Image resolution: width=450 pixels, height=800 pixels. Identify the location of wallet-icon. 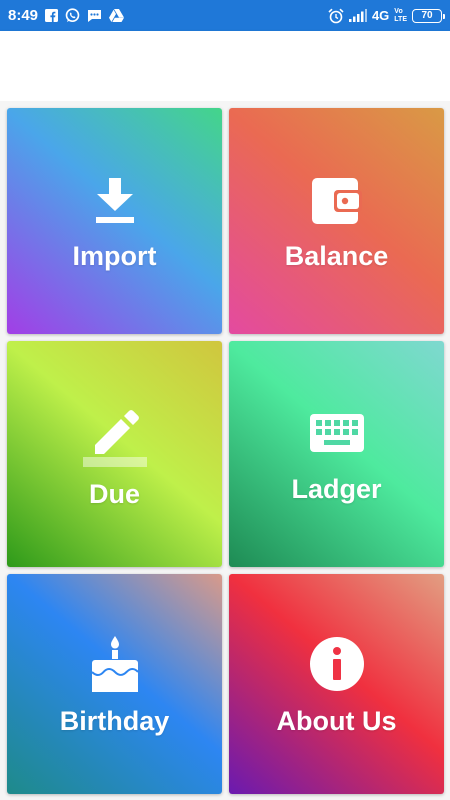
(336, 201).